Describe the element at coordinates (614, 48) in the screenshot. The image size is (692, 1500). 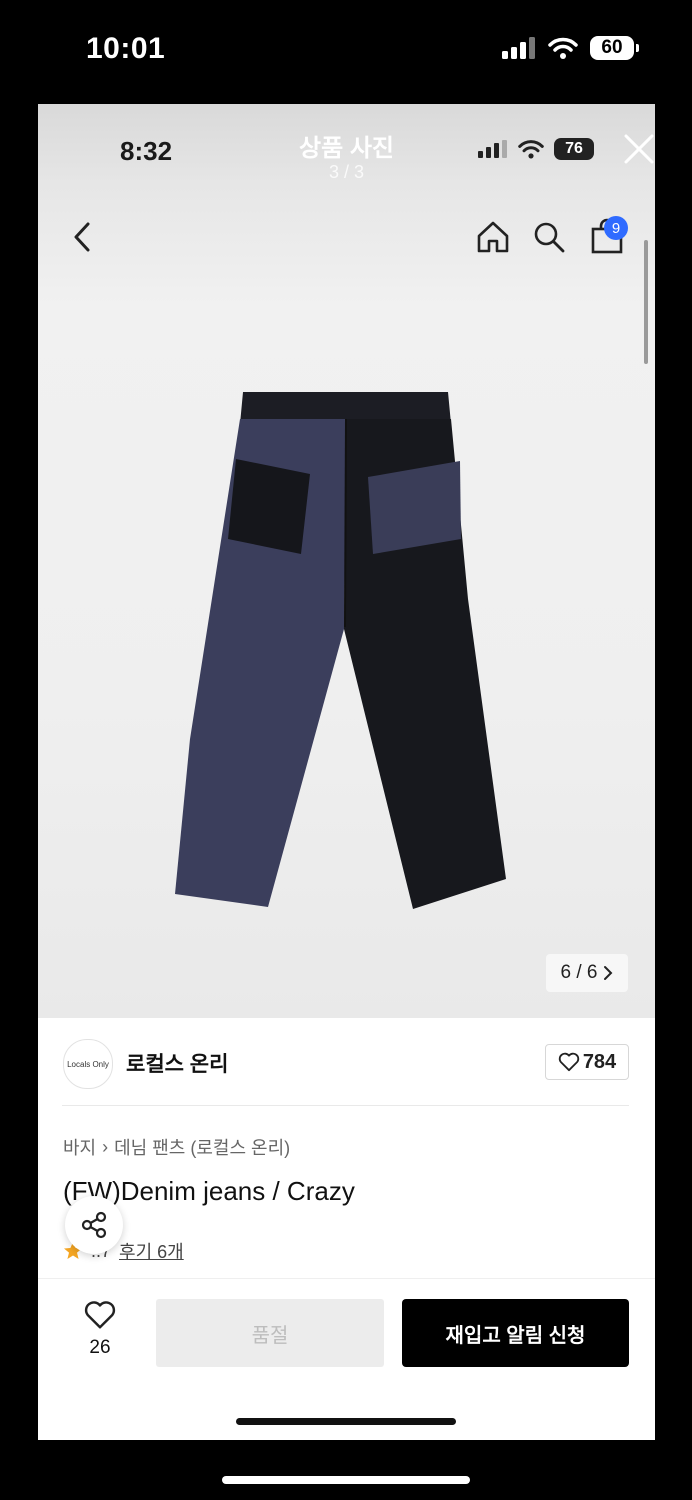
I see `battery-icon: 60` at that location.